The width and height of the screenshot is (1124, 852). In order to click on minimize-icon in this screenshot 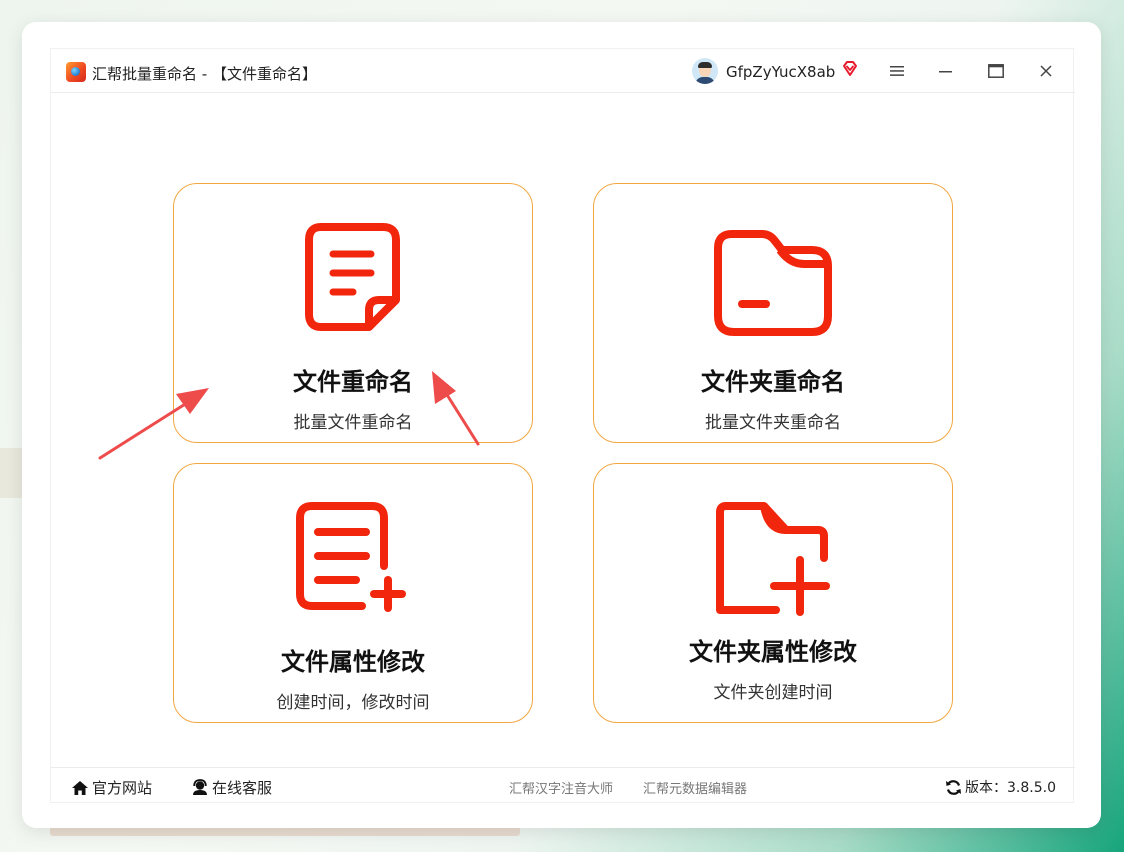, I will do `click(945, 72)`.